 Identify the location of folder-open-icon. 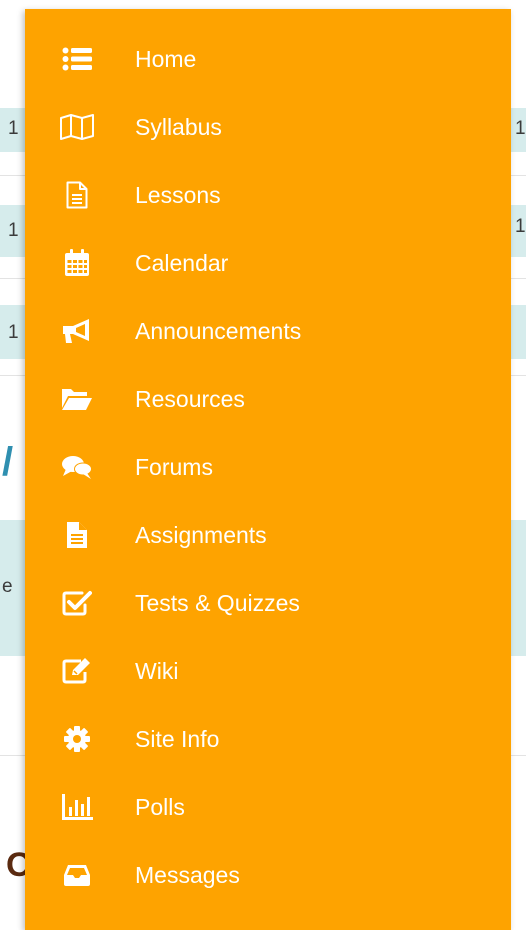
(77, 399).